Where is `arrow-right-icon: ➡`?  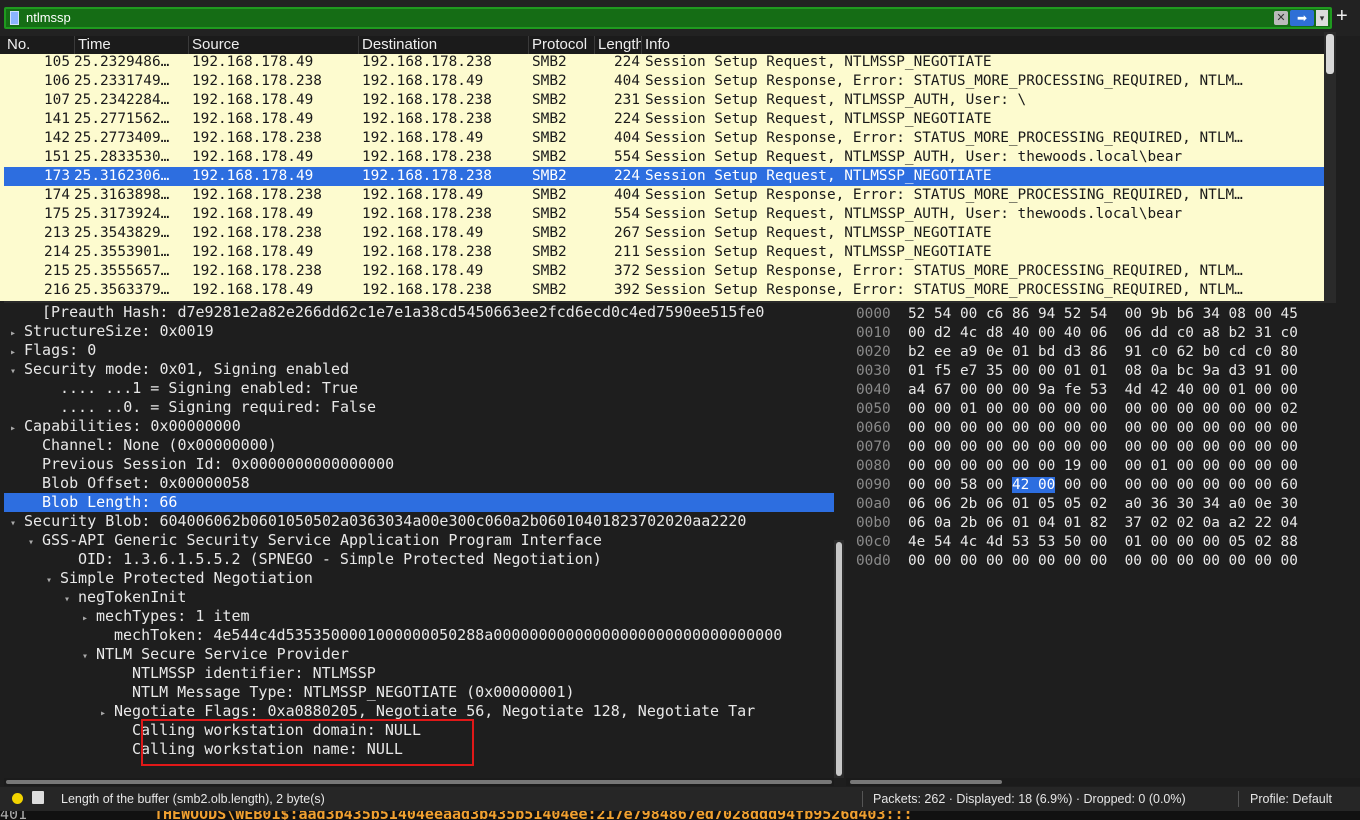
arrow-right-icon: ➡ is located at coordinates (1302, 18).